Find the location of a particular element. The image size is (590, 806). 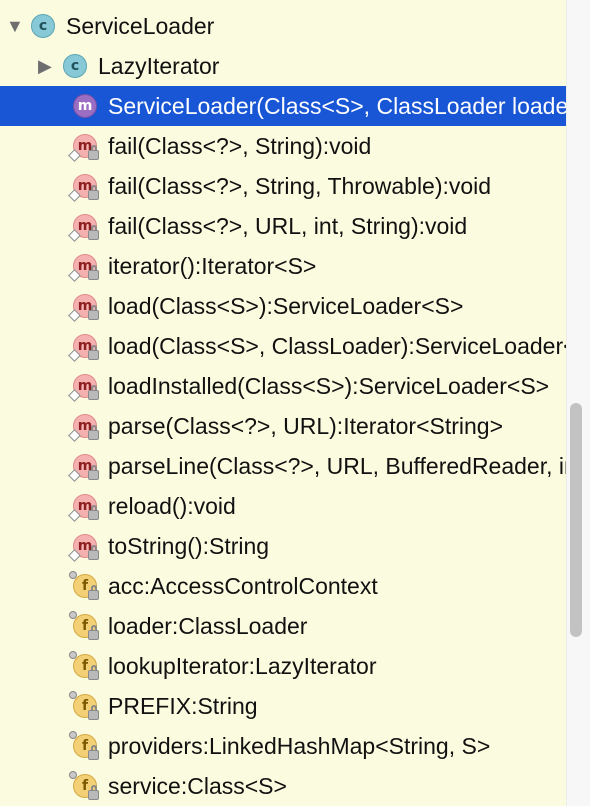

collapse-arrow-icon: ▶ is located at coordinates (50, 66).